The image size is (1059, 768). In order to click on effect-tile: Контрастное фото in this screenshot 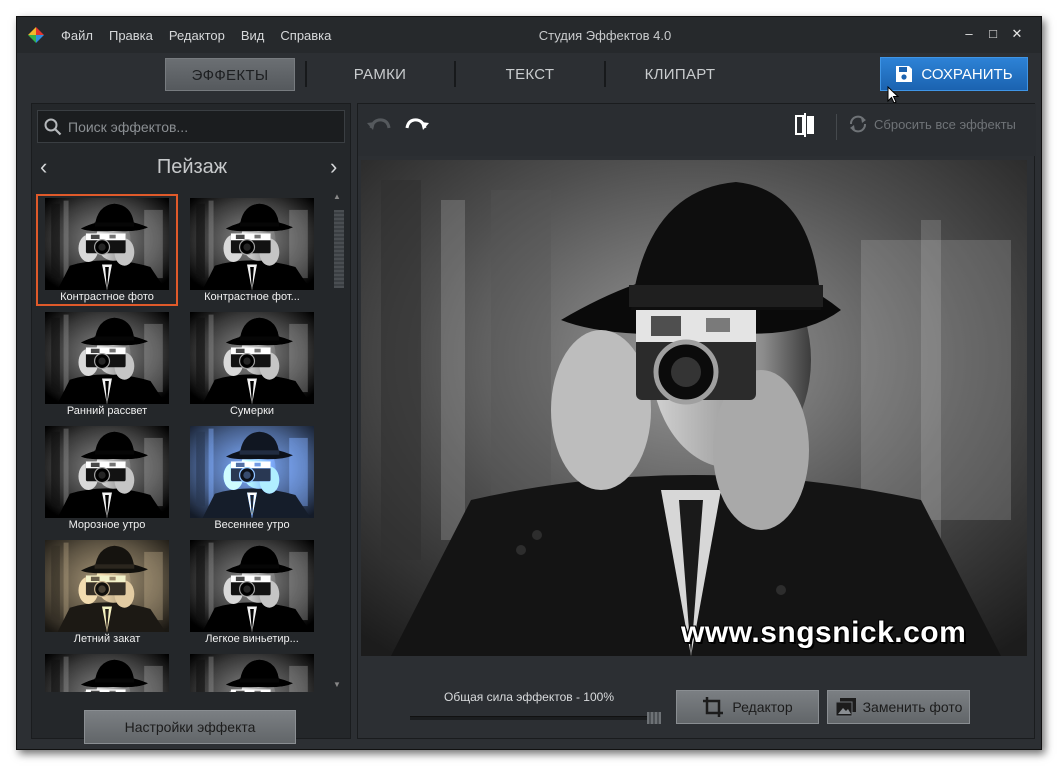, I will do `click(107, 250)`.